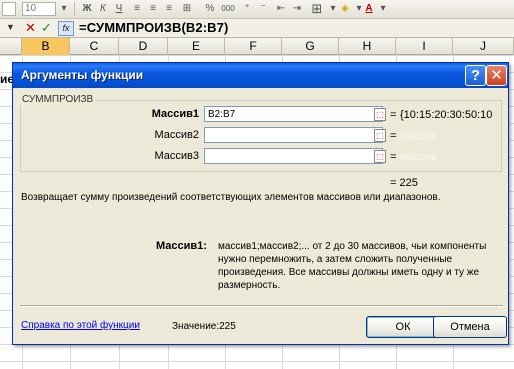 The height and width of the screenshot is (369, 514). I want to click on divider, so click(261, 306).